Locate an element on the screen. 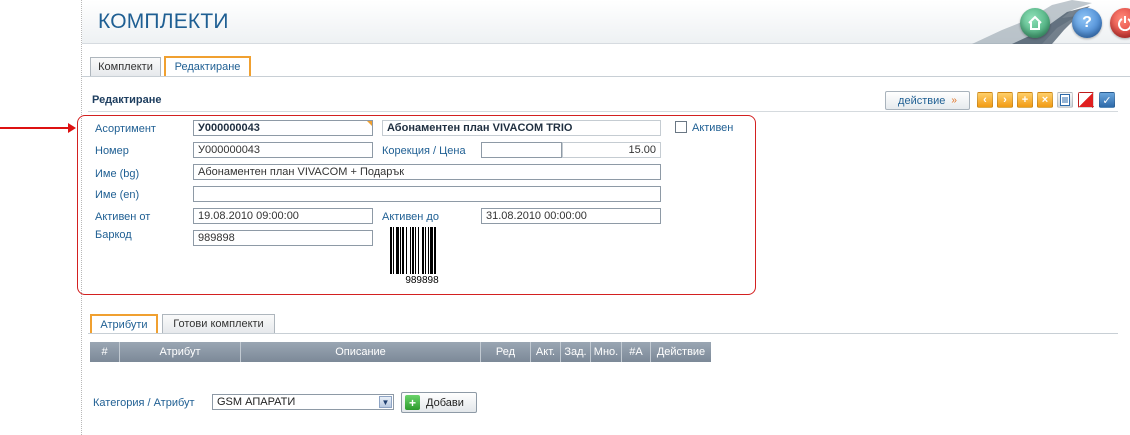  action-dropdown-button: действие » is located at coordinates (927, 100).